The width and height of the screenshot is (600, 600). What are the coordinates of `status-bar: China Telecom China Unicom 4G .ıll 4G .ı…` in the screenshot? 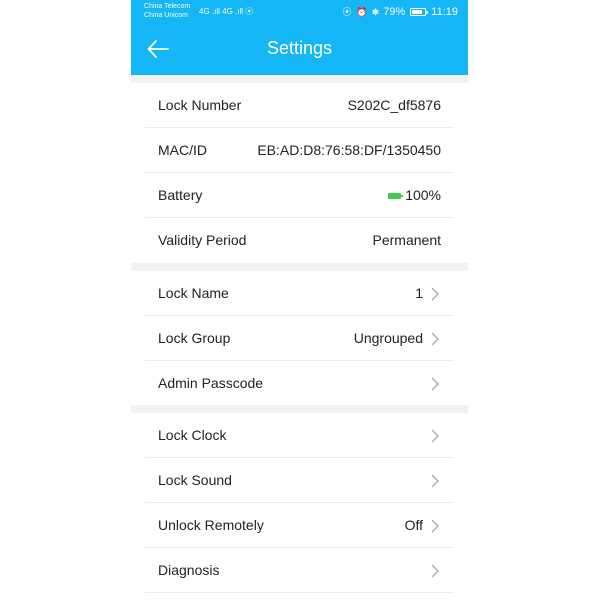 It's located at (299, 12).